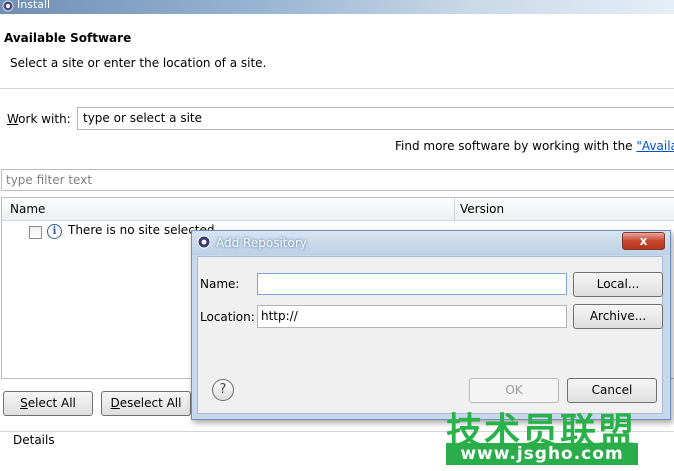 This screenshot has width=674, height=471. I want to click on window-title: Install, so click(34, 5).